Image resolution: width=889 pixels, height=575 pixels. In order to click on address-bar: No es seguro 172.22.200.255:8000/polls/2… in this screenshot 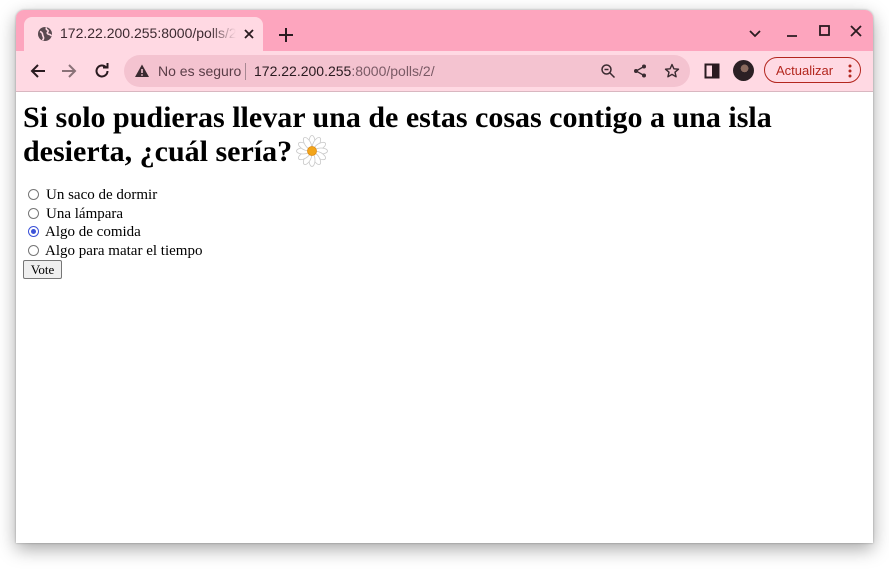, I will do `click(407, 71)`.